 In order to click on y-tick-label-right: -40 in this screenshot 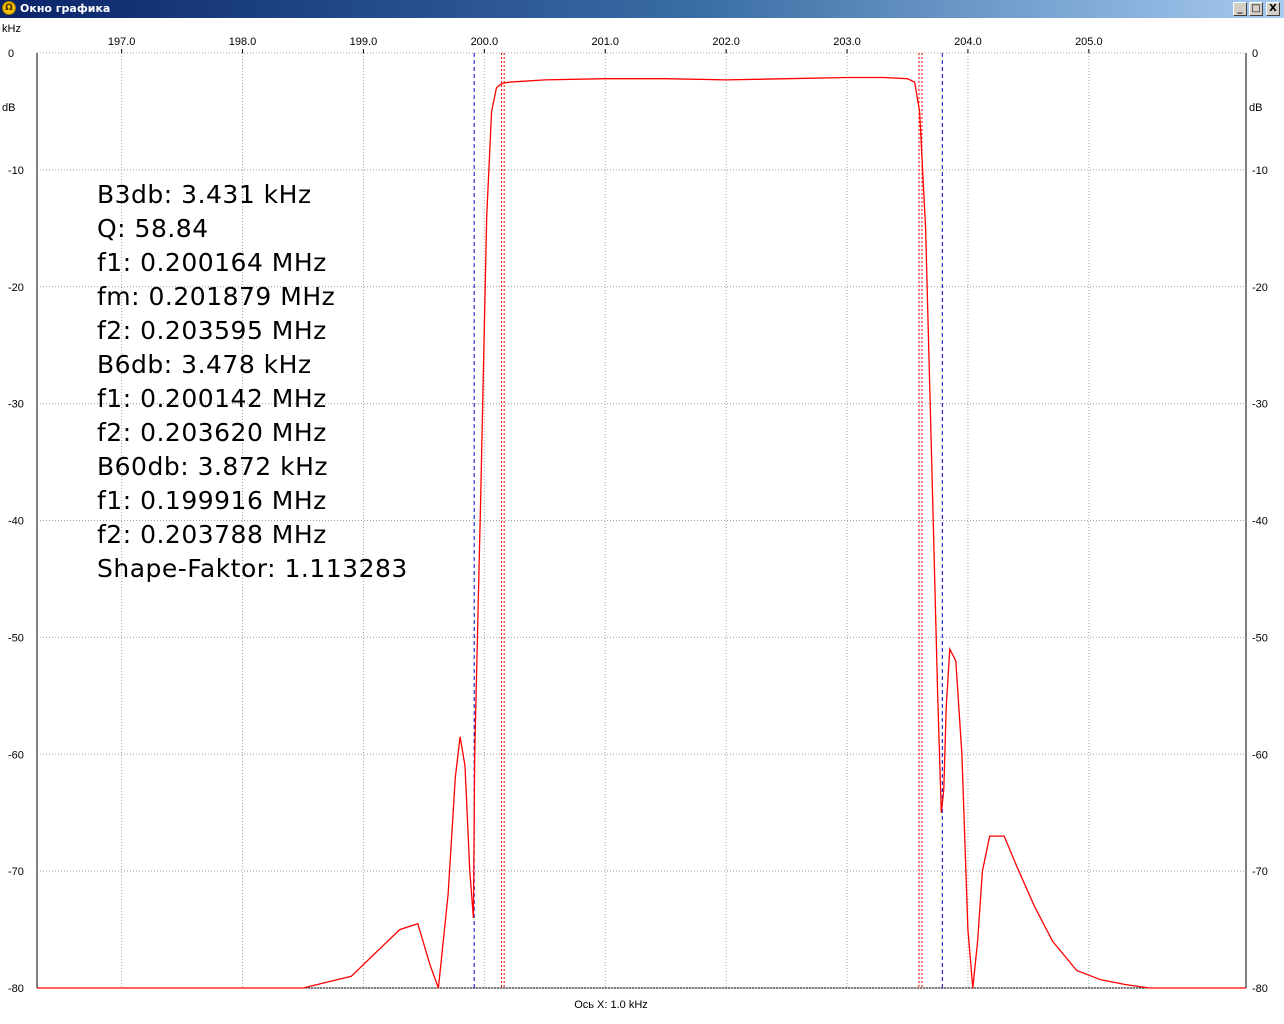, I will do `click(1260, 522)`.